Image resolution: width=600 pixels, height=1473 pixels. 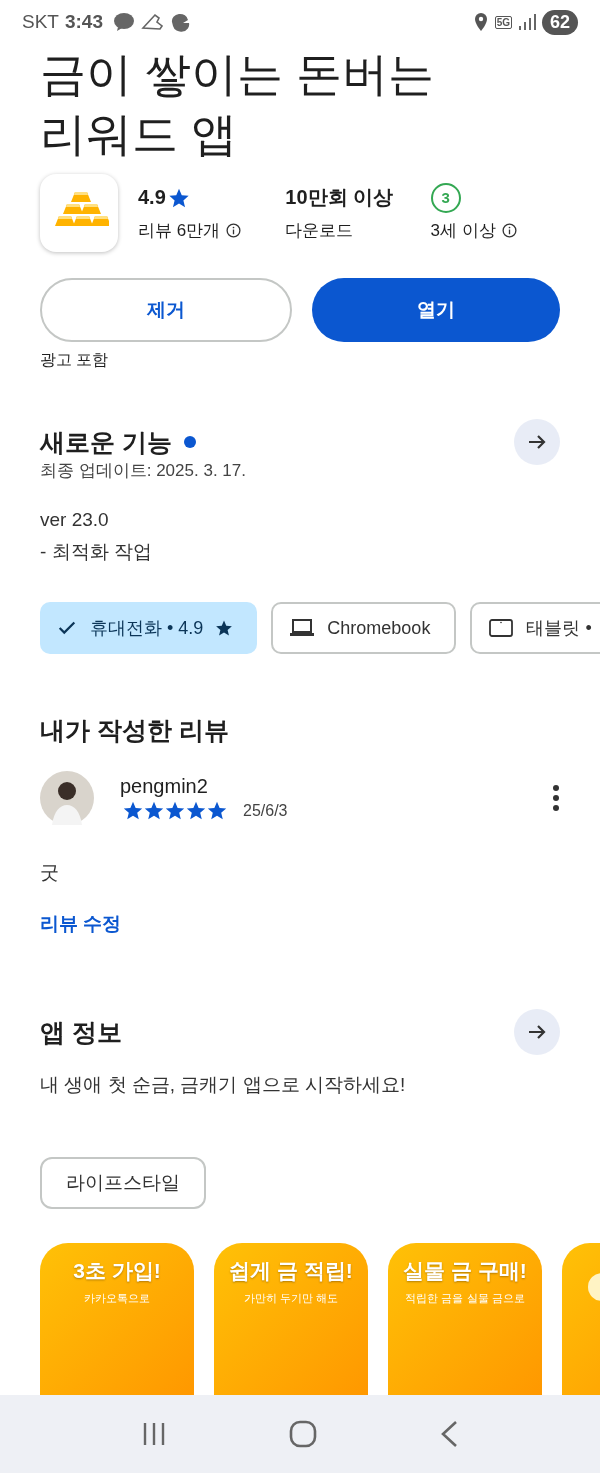 What do you see at coordinates (303, 1434) in the screenshot?
I see `home-icon` at bounding box center [303, 1434].